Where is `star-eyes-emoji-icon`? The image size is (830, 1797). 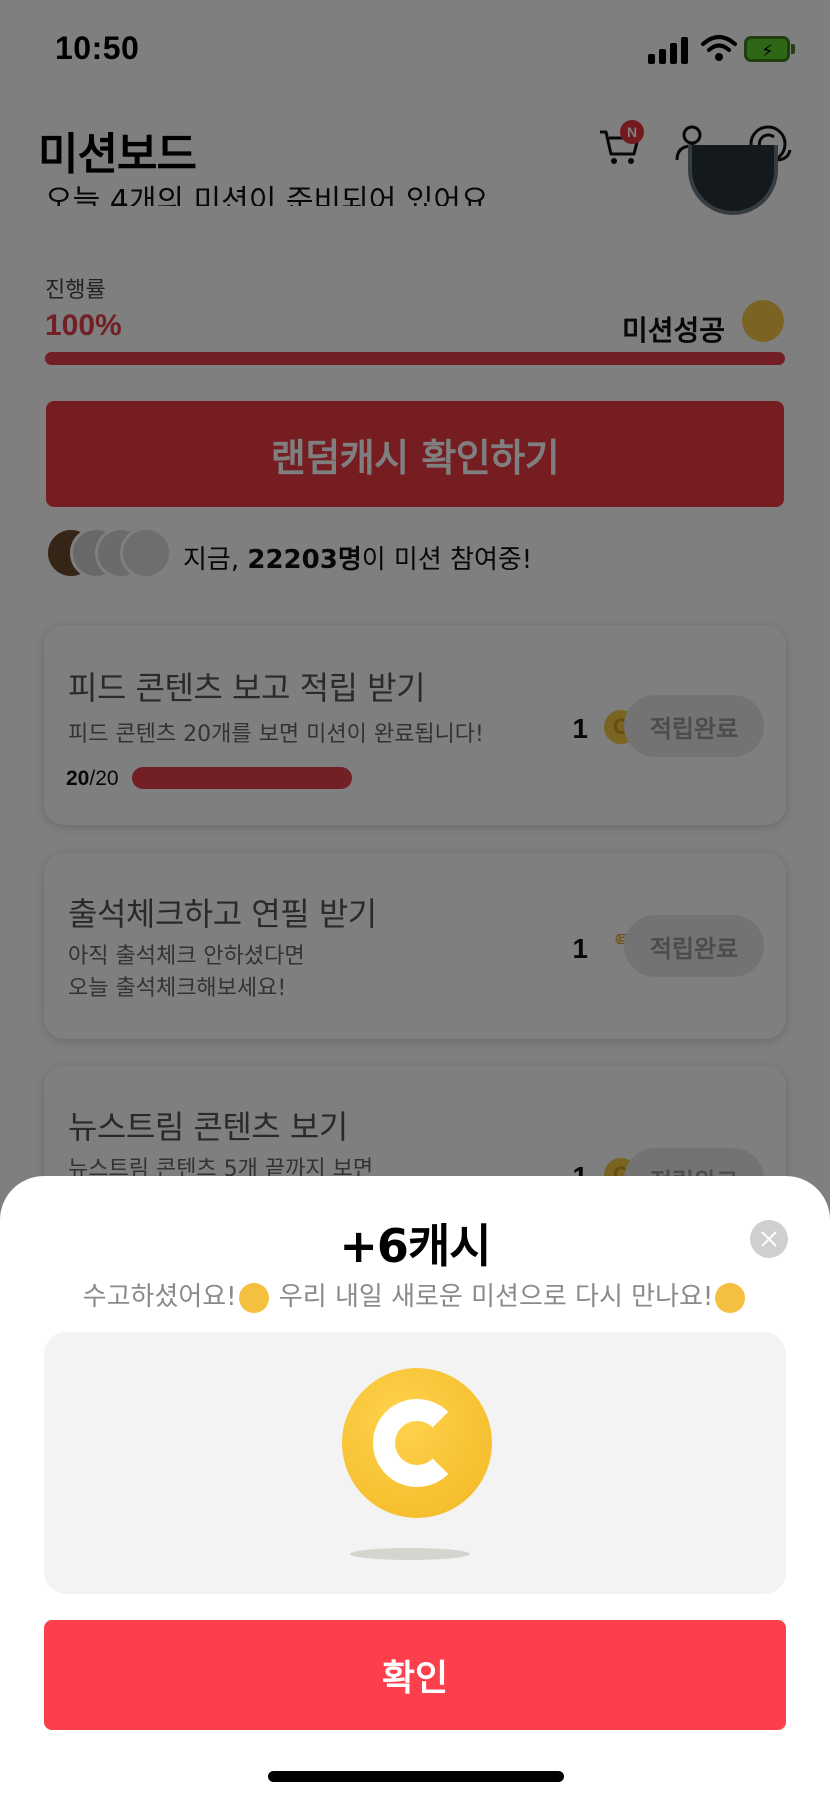 star-eyes-emoji-icon is located at coordinates (730, 1297).